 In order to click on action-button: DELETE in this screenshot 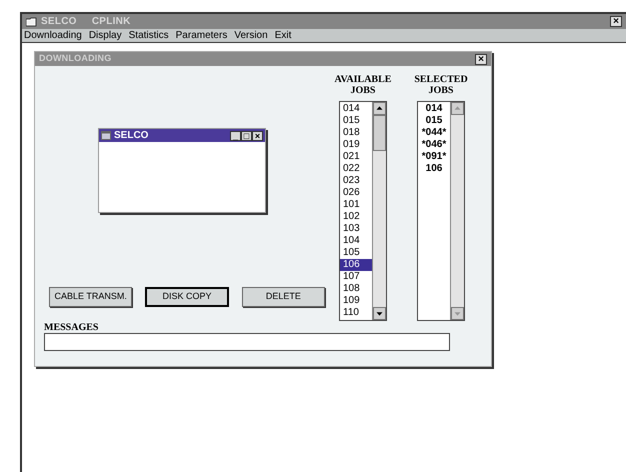, I will do `click(283, 297)`.